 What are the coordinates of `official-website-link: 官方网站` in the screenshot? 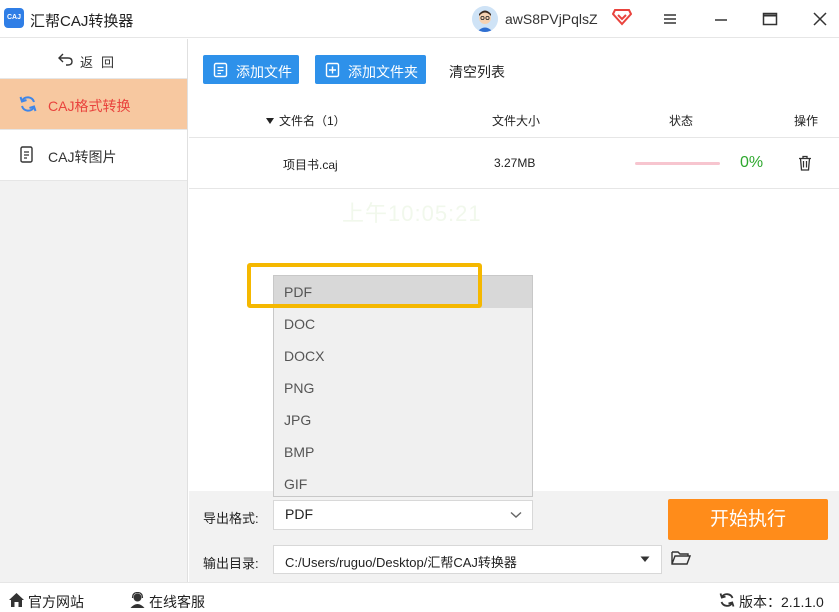 It's located at (48, 601).